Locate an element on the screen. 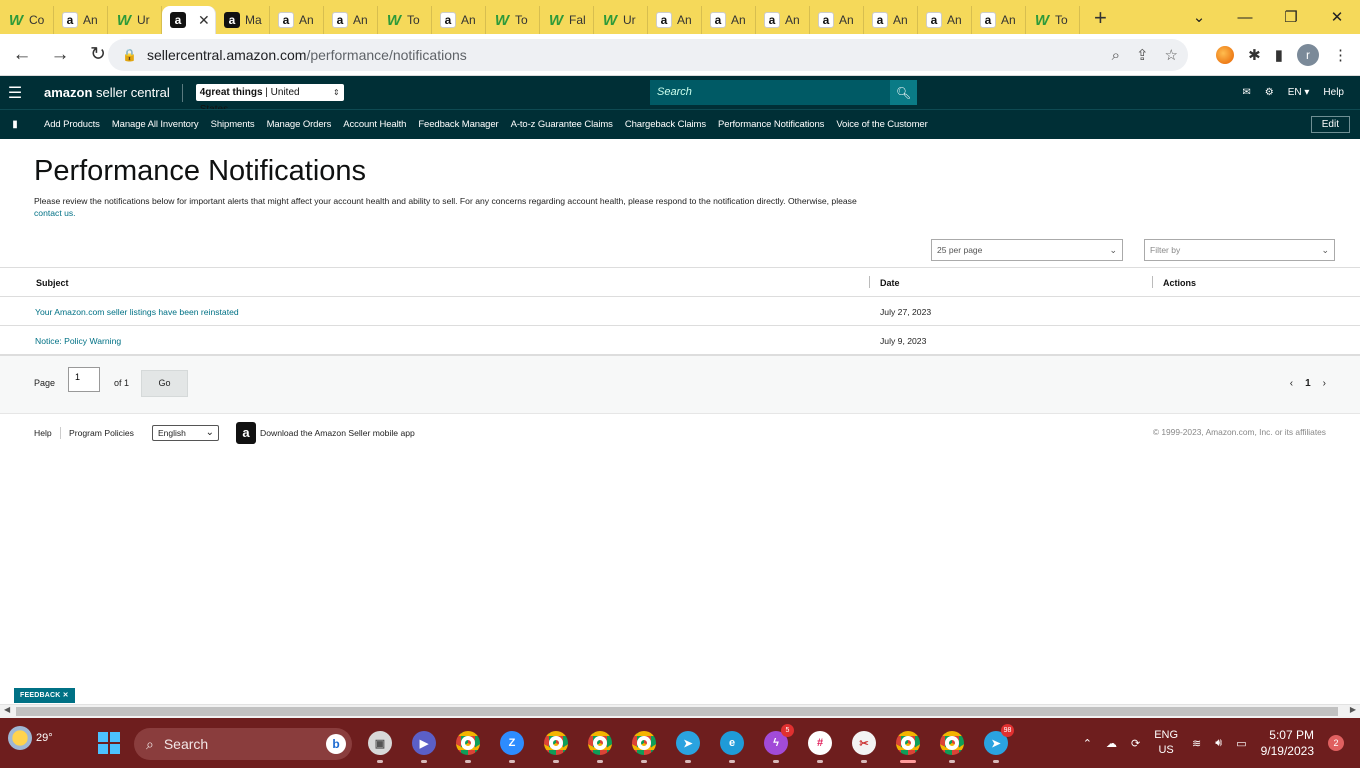 The width and height of the screenshot is (1360, 768). contact-us-link: contact us. is located at coordinates (55, 213).